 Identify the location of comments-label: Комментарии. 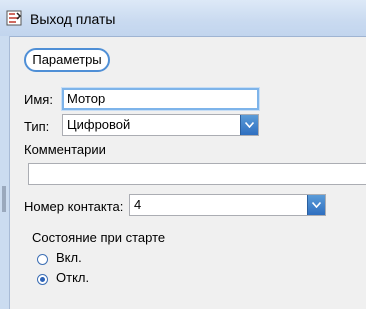
(65, 149).